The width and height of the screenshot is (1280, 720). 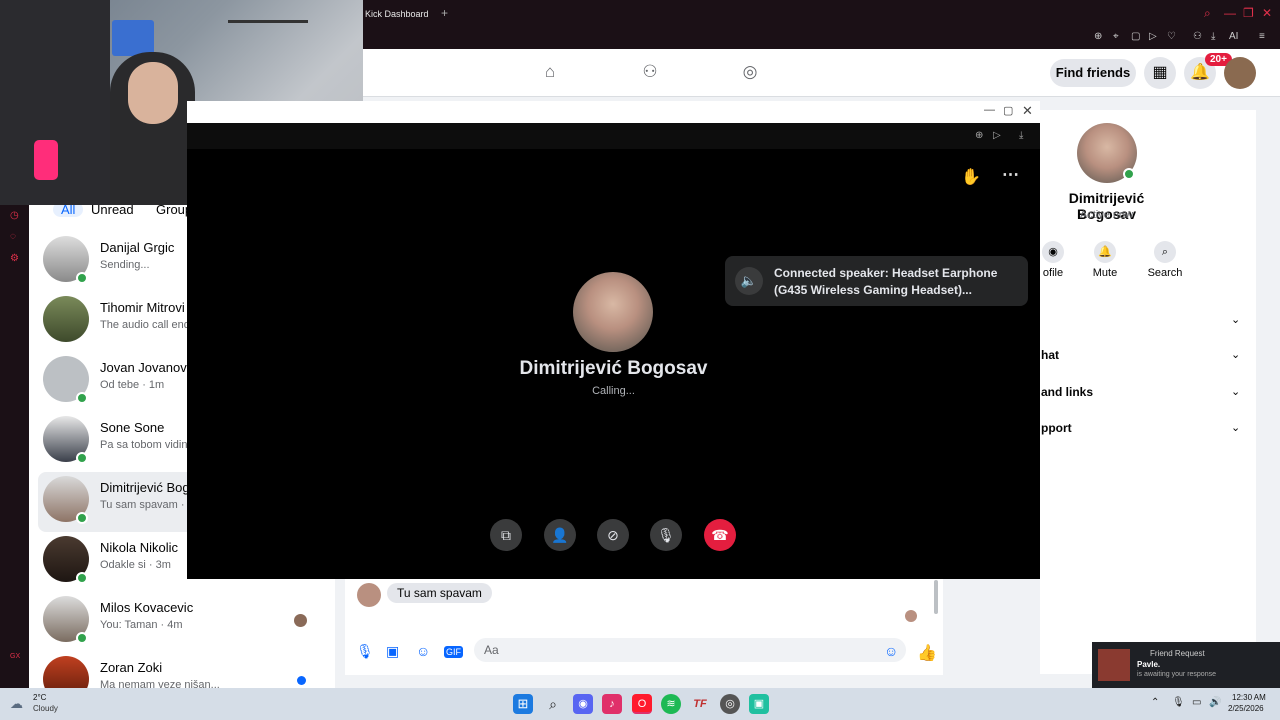 What do you see at coordinates (1106, 215) in the screenshot?
I see `profile-status: Active now` at bounding box center [1106, 215].